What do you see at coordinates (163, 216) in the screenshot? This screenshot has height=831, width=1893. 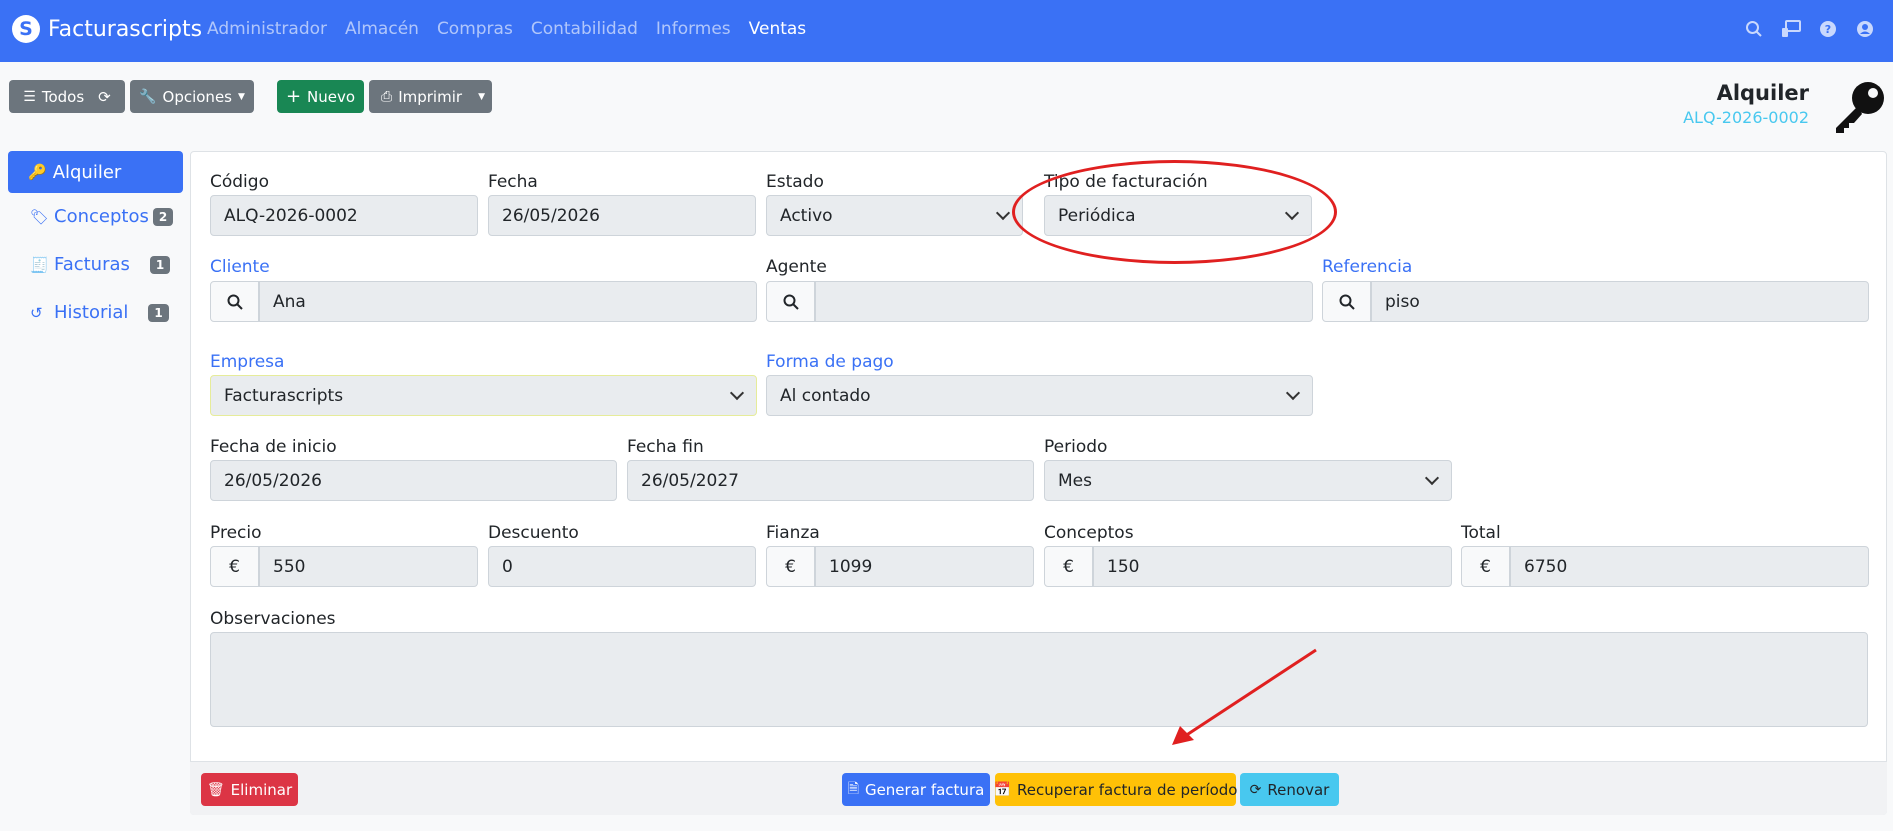 I see `count-badge: 2` at bounding box center [163, 216].